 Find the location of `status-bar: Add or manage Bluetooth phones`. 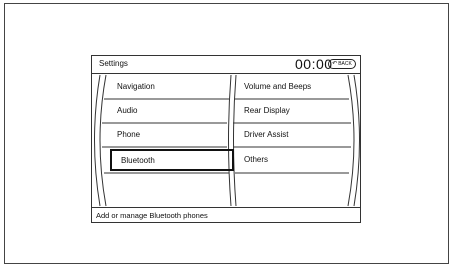

status-bar: Add or manage Bluetooth phones is located at coordinates (226, 214).